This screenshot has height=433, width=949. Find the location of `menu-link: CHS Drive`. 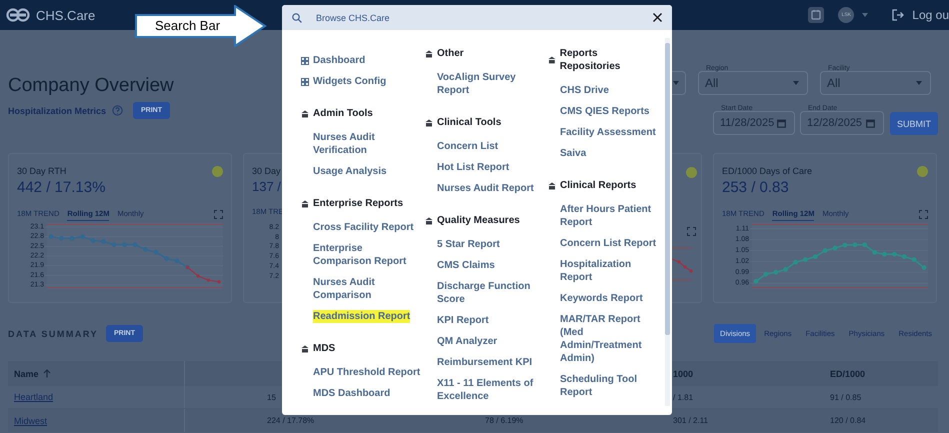

menu-link: CHS Drive is located at coordinates (584, 90).